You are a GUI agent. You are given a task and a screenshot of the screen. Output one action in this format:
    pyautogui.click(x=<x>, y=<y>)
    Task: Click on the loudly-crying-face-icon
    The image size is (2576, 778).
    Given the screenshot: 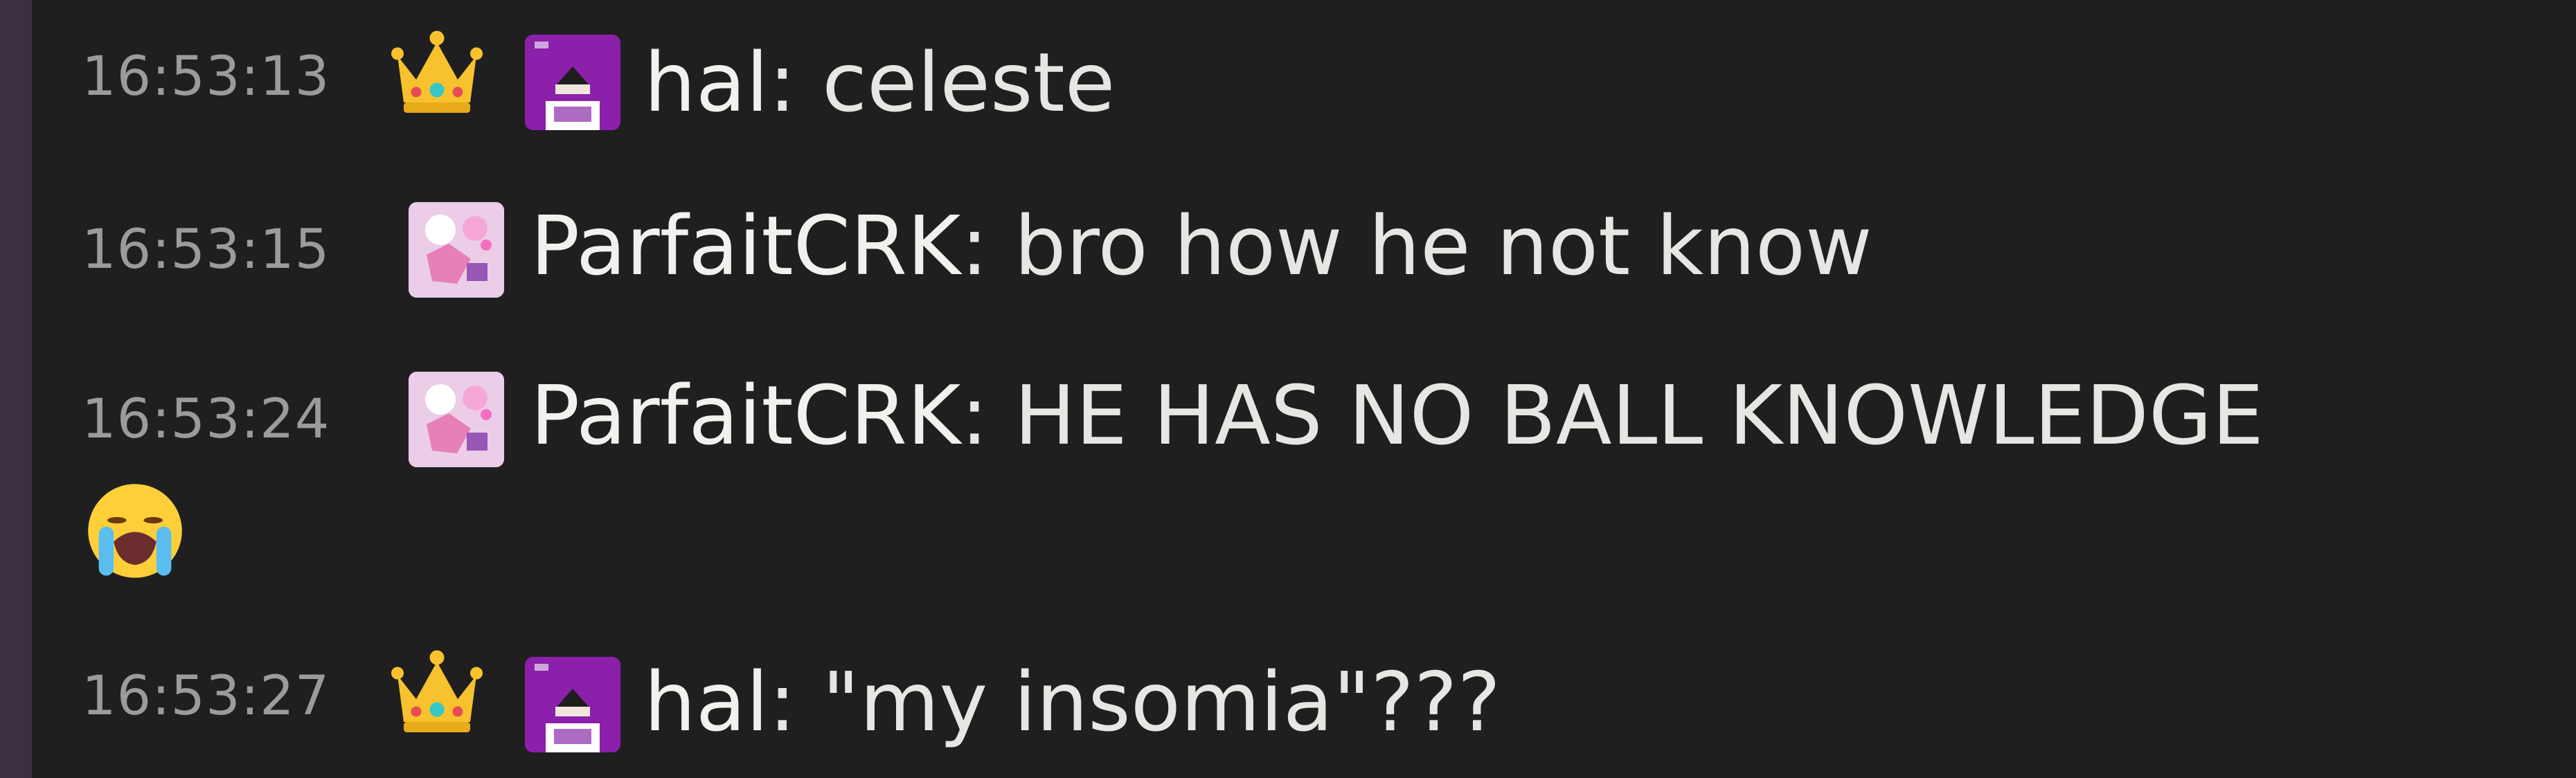 What is the action you would take?
    pyautogui.click(x=135, y=531)
    